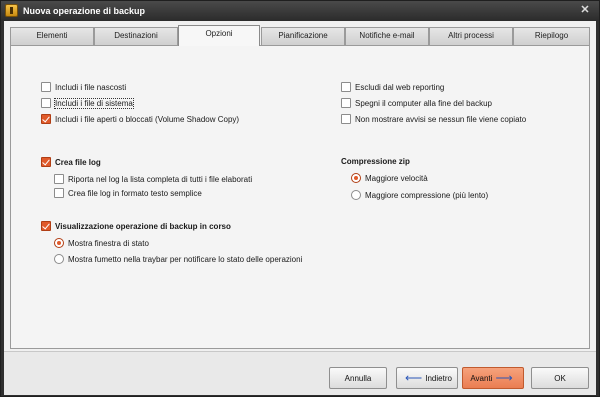 The height and width of the screenshot is (397, 600). I want to click on option-create-log: Crea file log, so click(71, 162).